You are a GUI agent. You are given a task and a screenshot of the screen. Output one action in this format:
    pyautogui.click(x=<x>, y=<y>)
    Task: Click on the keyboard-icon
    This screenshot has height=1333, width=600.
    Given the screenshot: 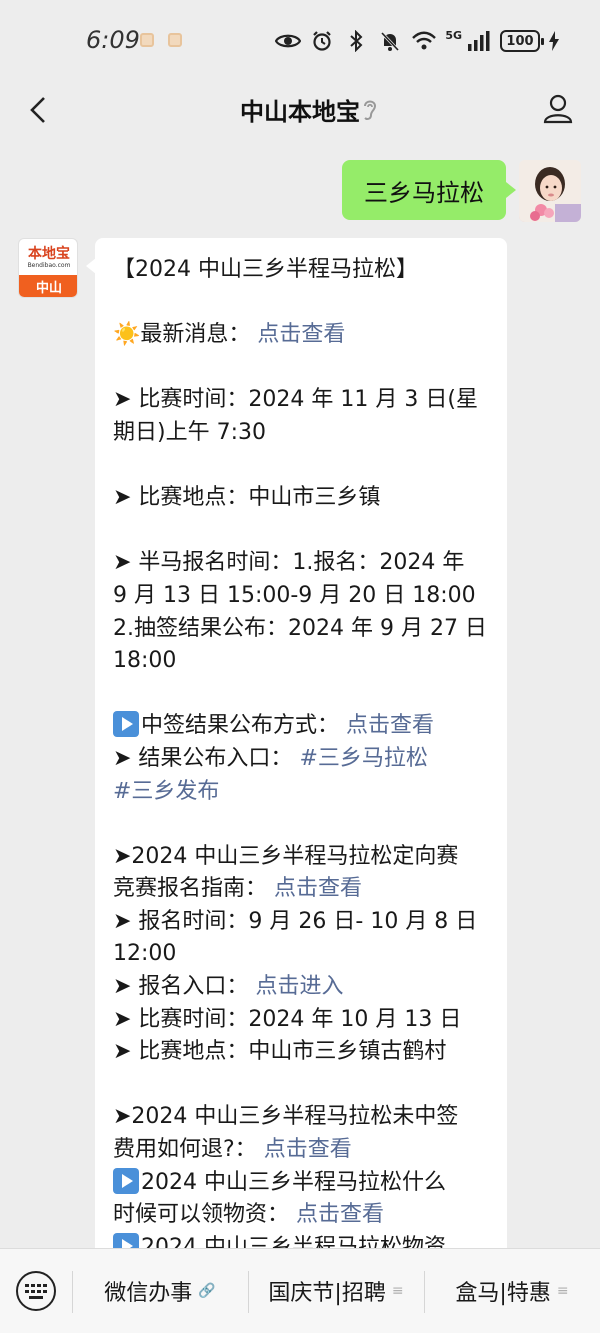 What is the action you would take?
    pyautogui.click(x=36, y=1291)
    